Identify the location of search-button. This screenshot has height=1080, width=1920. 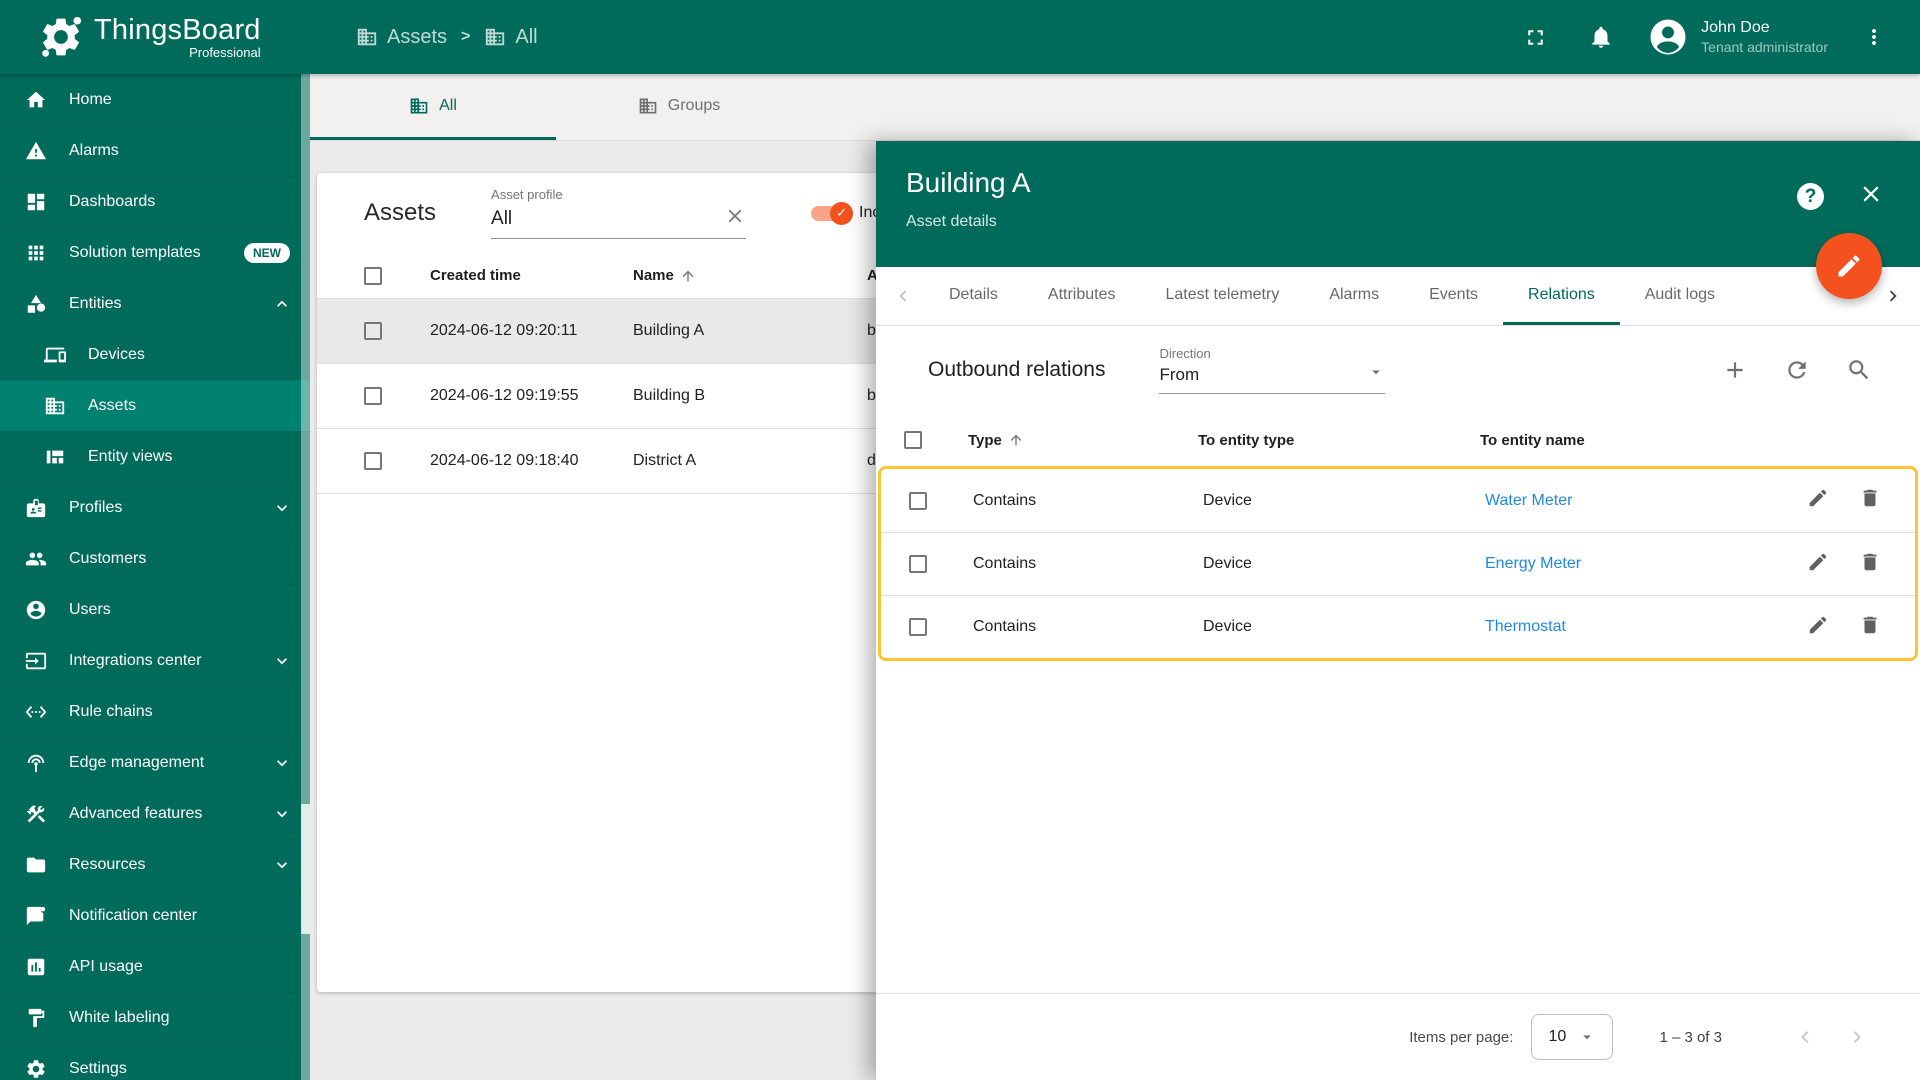
(1859, 370).